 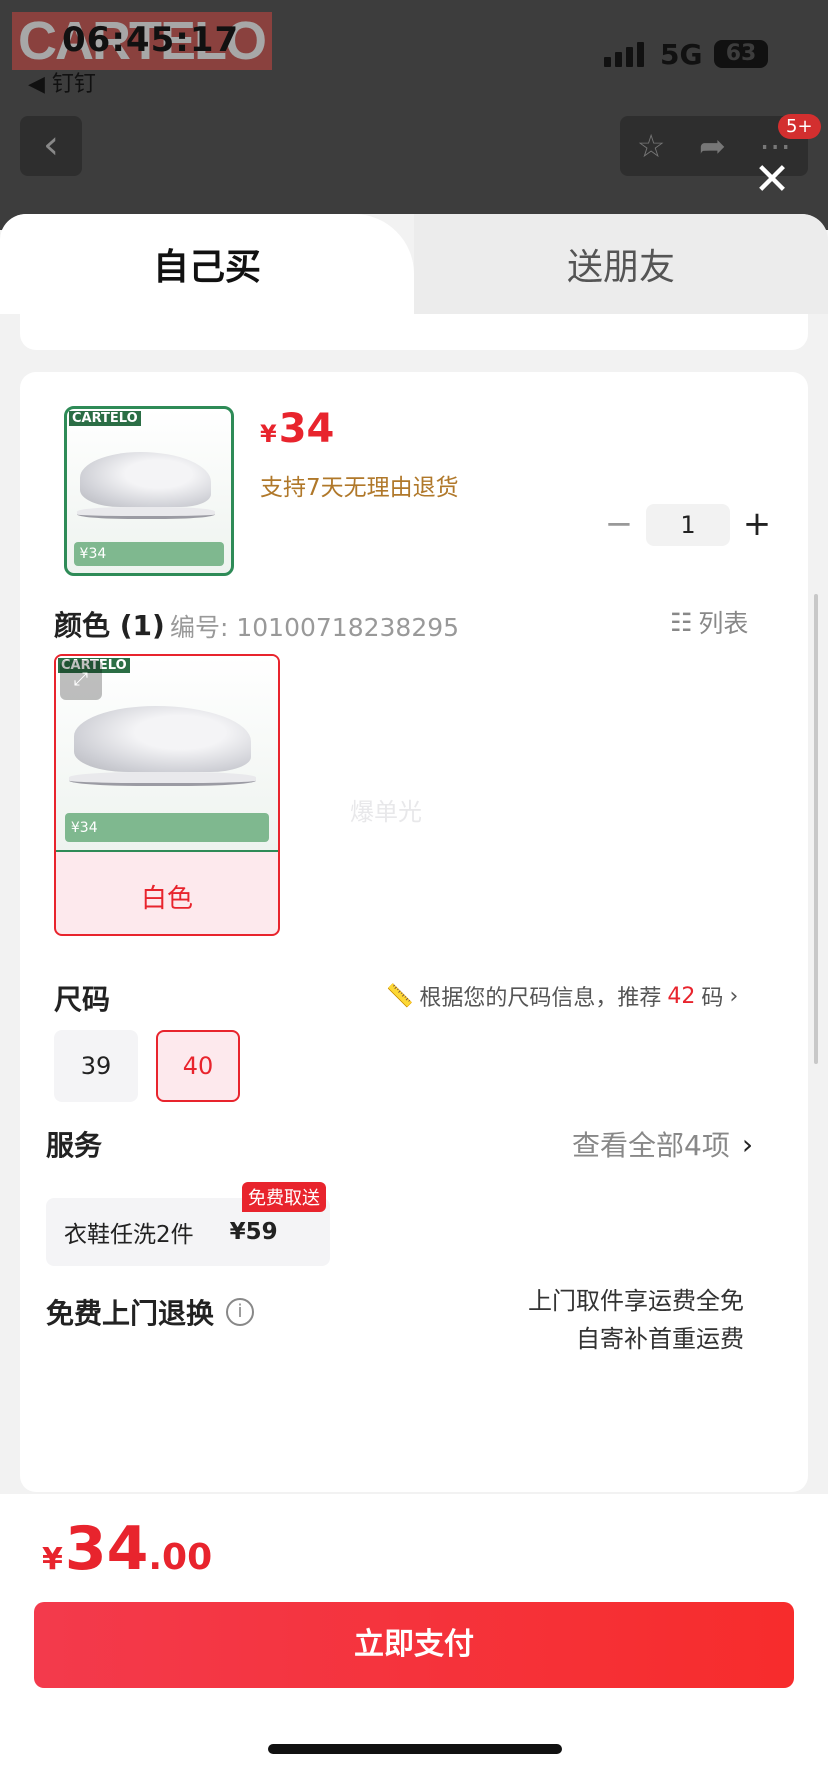 What do you see at coordinates (167, 828) in the screenshot?
I see `color-promo-strip: ¥34` at bounding box center [167, 828].